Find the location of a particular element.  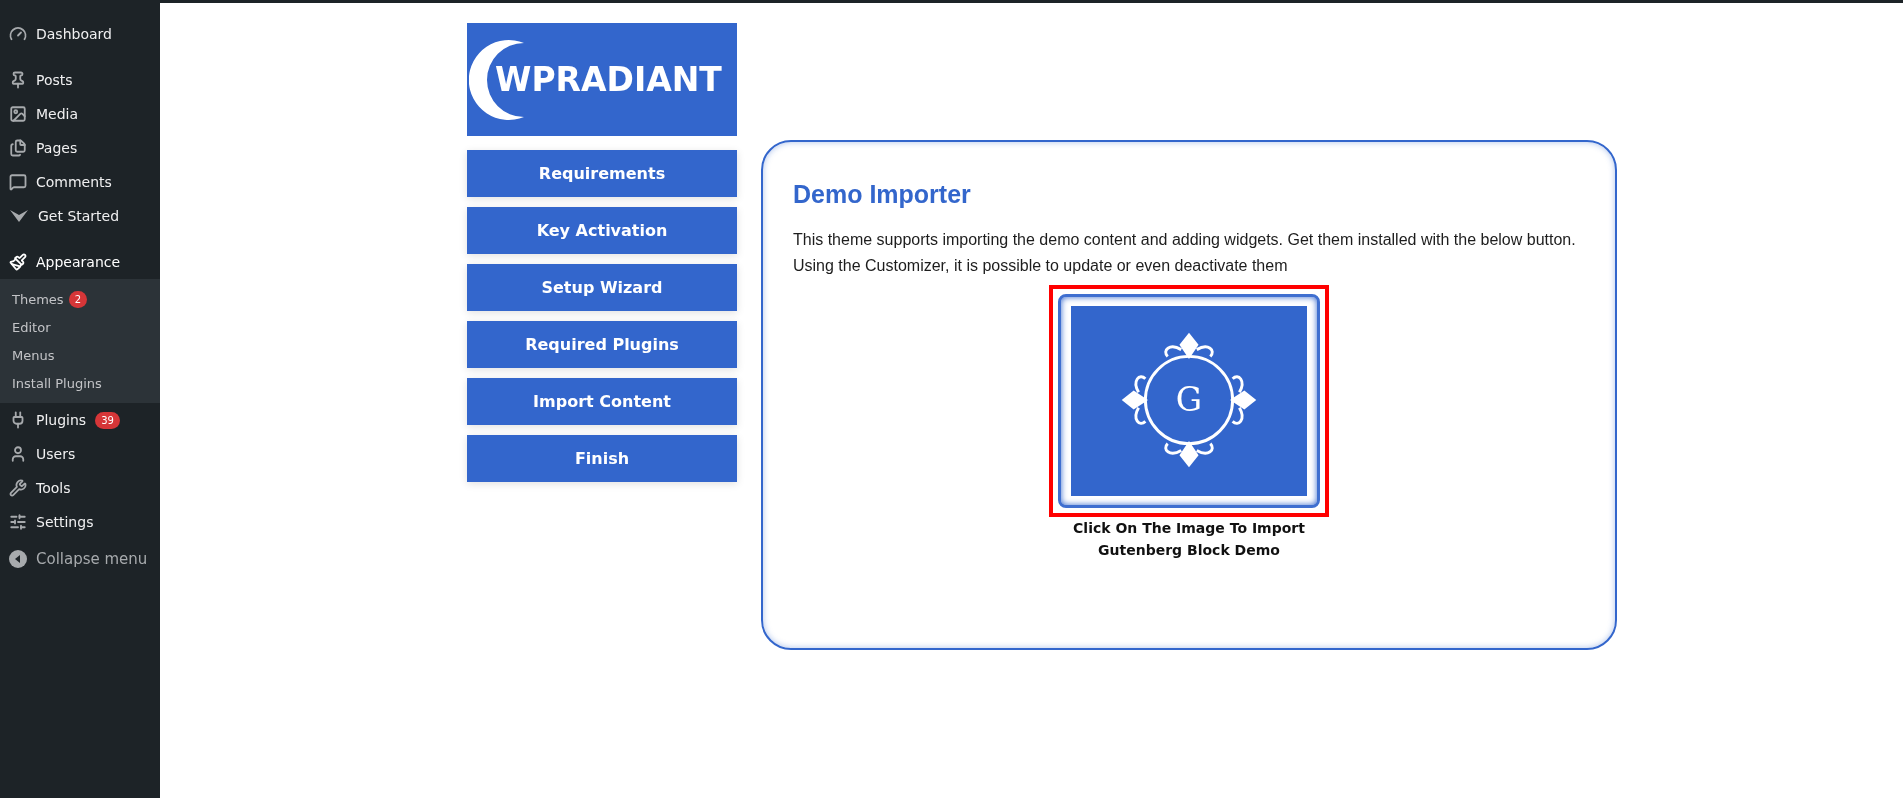

step-button: Key Activation is located at coordinates (602, 230).